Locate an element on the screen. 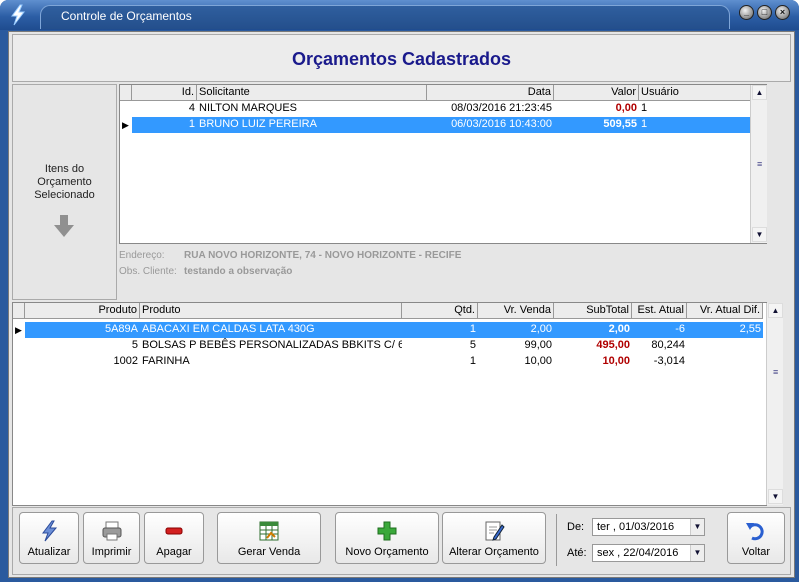 Image resolution: width=799 pixels, height=582 pixels. printer-icon is located at coordinates (111, 531).